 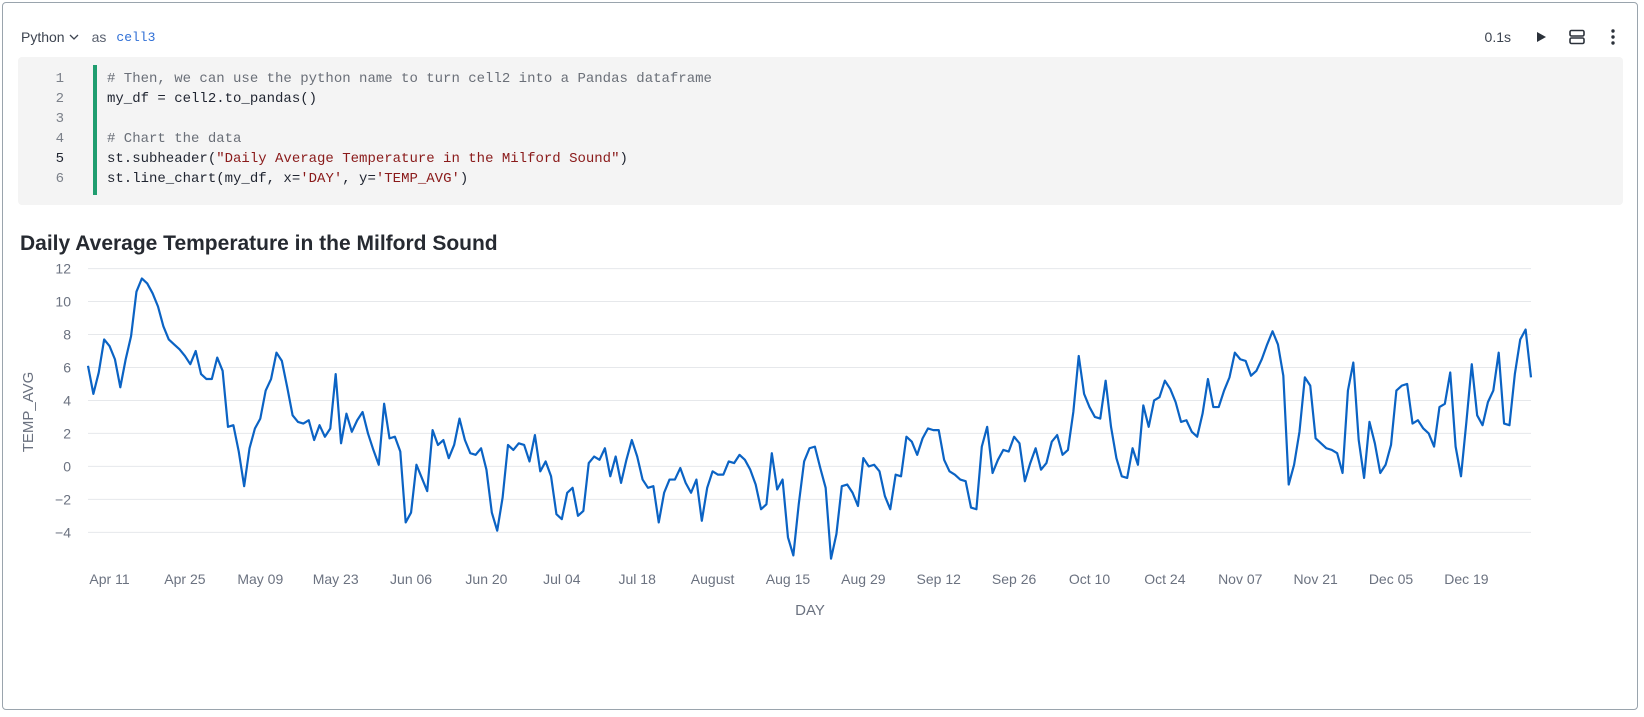 What do you see at coordinates (109, 579) in the screenshot?
I see `x-tick-label: Apr 11` at bounding box center [109, 579].